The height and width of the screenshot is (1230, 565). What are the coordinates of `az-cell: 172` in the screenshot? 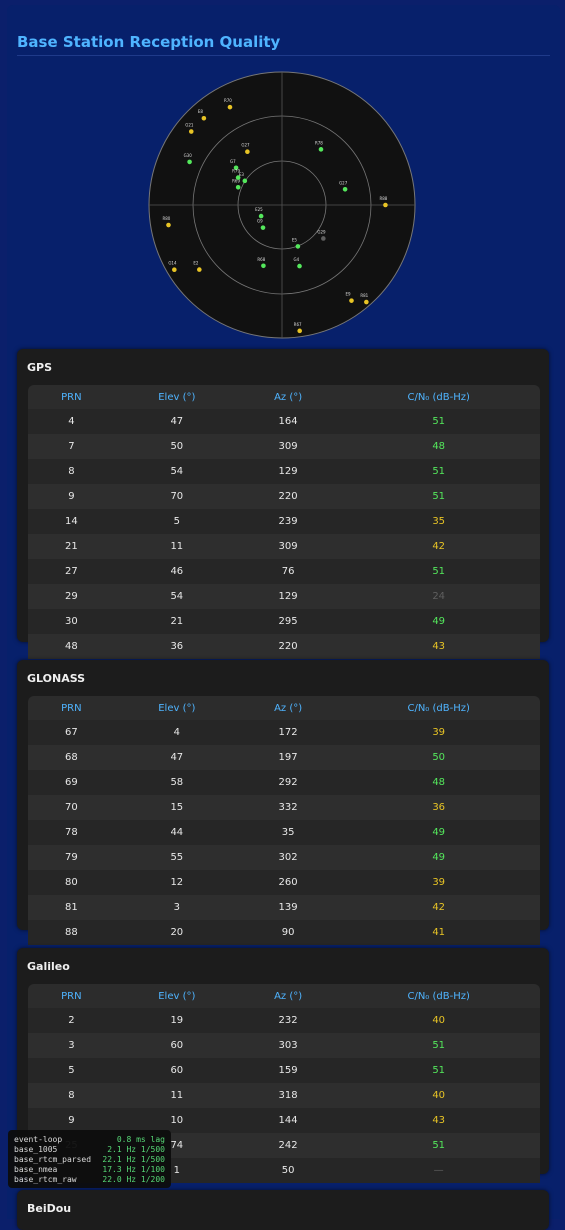 It's located at (288, 732).